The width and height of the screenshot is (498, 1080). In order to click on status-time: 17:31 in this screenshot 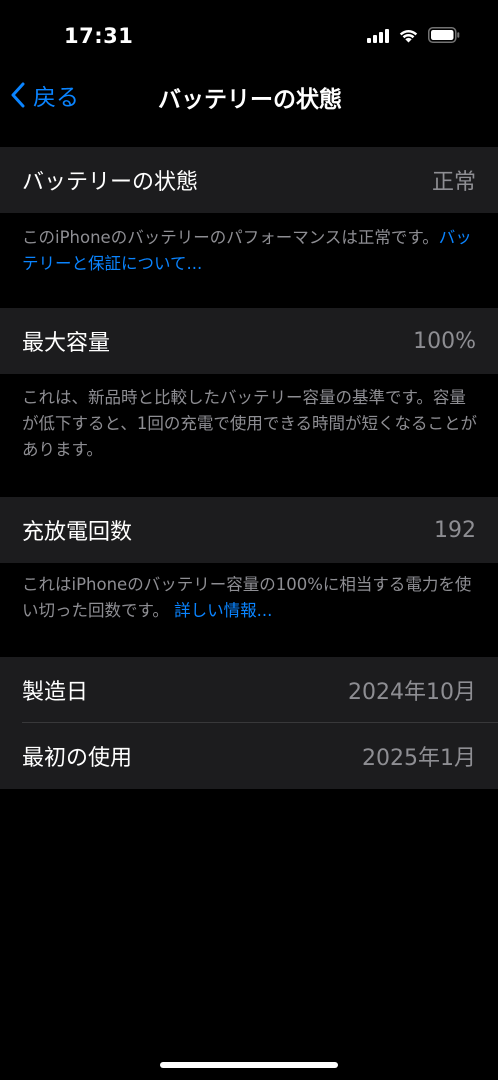, I will do `click(99, 36)`.